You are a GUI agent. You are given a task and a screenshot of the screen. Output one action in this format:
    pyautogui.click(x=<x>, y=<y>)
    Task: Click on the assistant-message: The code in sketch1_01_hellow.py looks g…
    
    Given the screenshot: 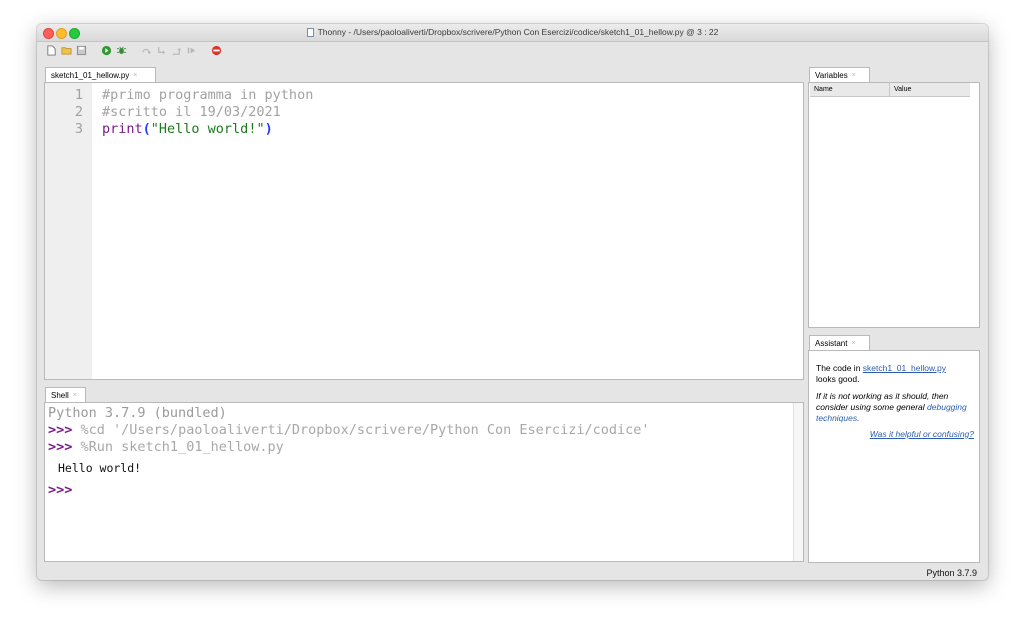 What is the action you would take?
    pyautogui.click(x=895, y=374)
    